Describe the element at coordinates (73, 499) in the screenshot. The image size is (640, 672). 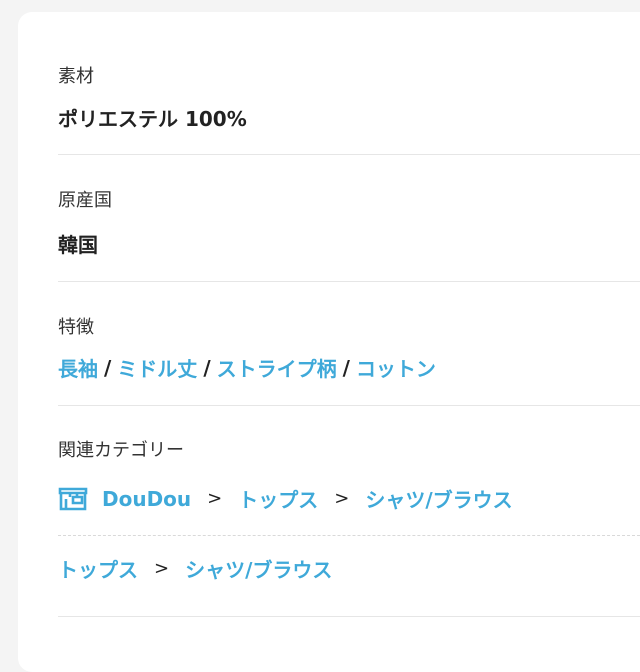
I see `shop-icon` at that location.